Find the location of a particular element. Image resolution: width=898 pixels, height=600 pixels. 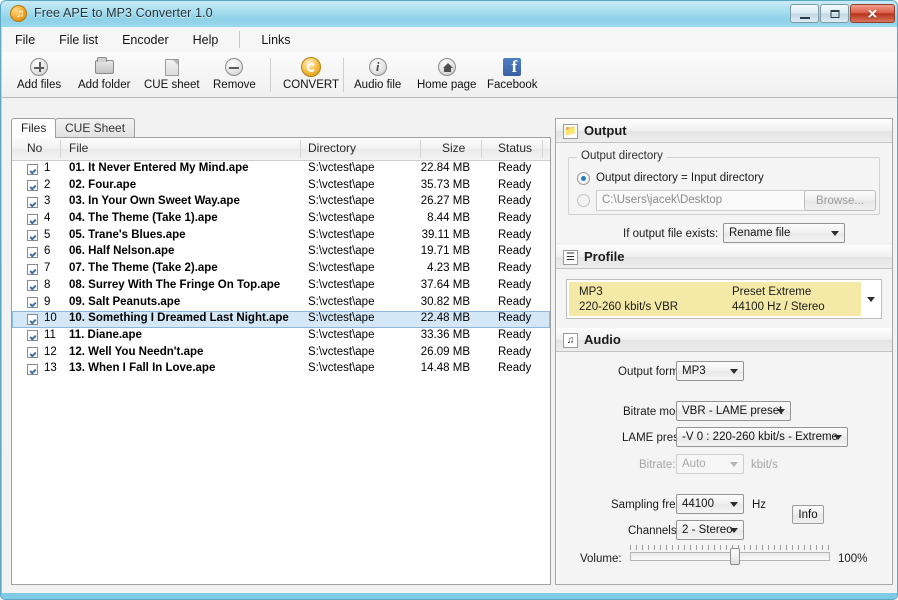

volume-value: 100% is located at coordinates (853, 559).